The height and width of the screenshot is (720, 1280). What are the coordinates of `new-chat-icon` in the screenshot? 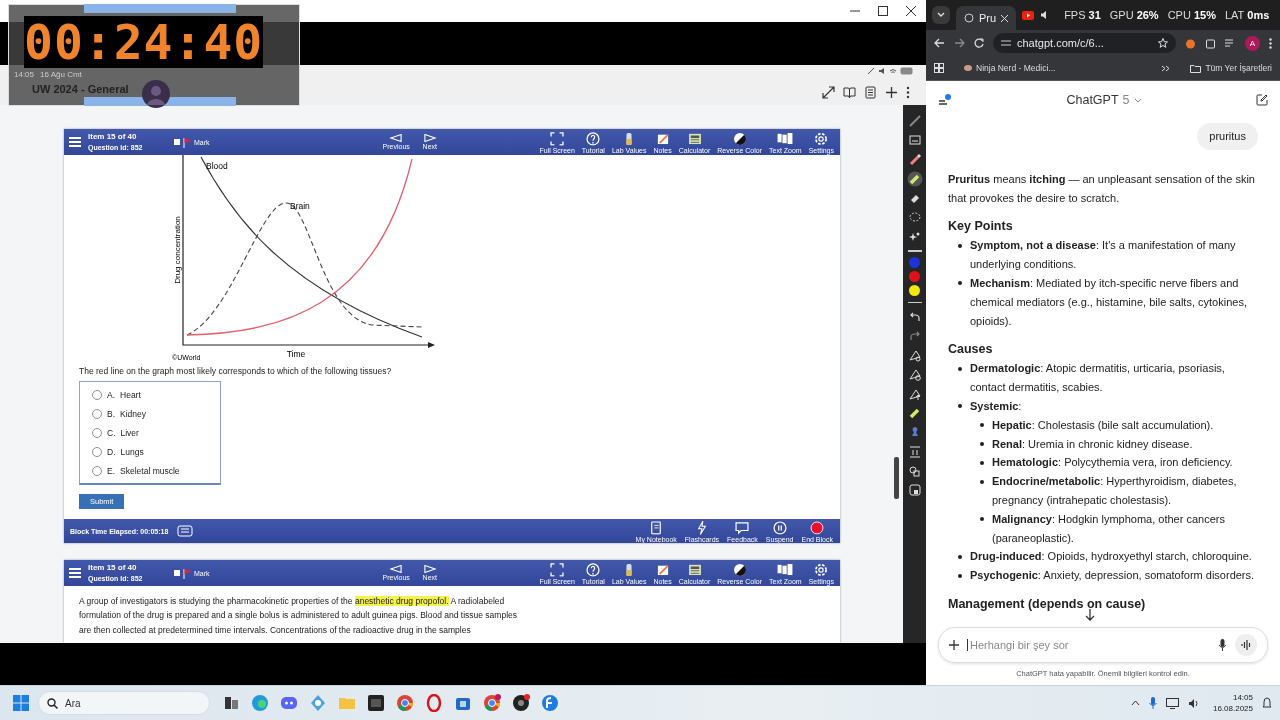 It's located at (1262, 100).